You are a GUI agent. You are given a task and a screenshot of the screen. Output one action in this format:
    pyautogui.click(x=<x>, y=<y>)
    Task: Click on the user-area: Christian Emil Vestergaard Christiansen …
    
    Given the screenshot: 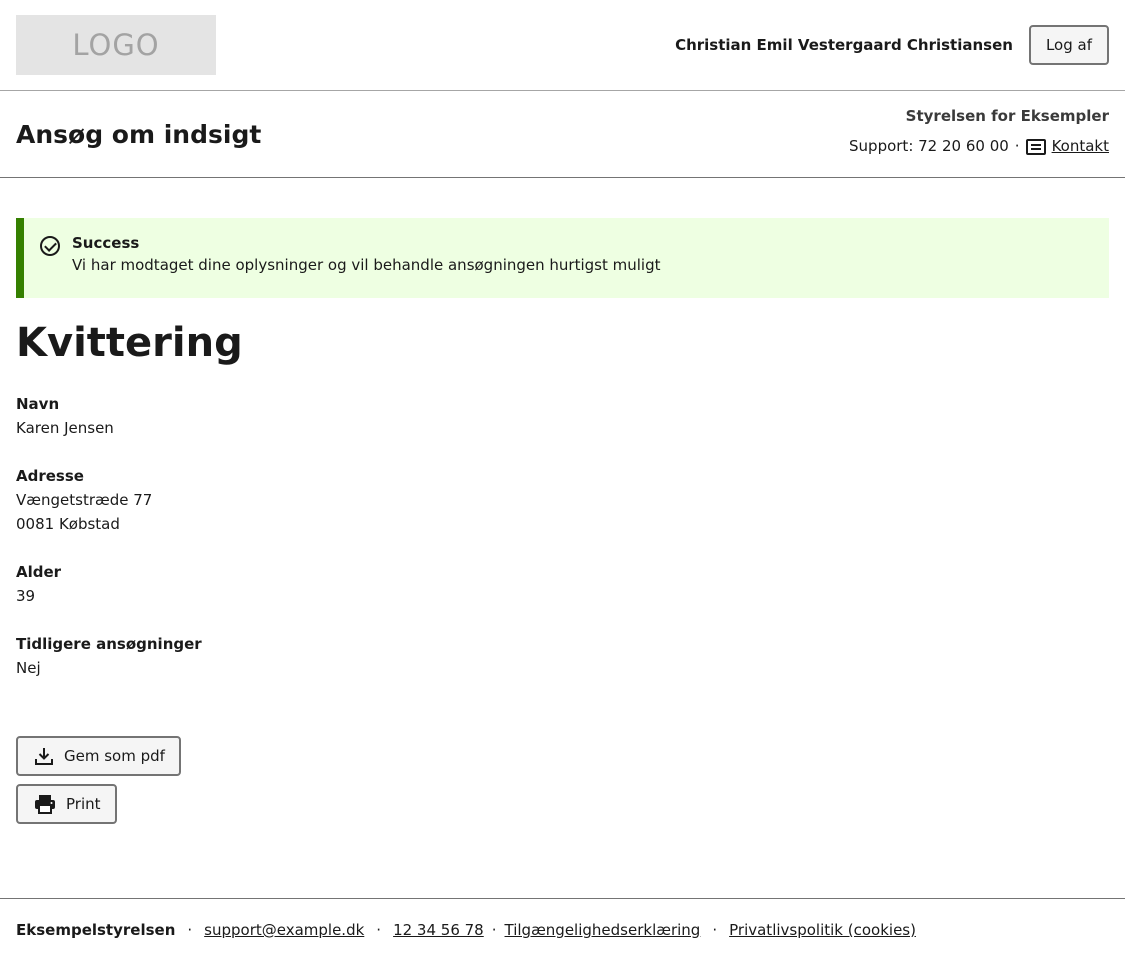 What is the action you would take?
    pyautogui.click(x=892, y=45)
    